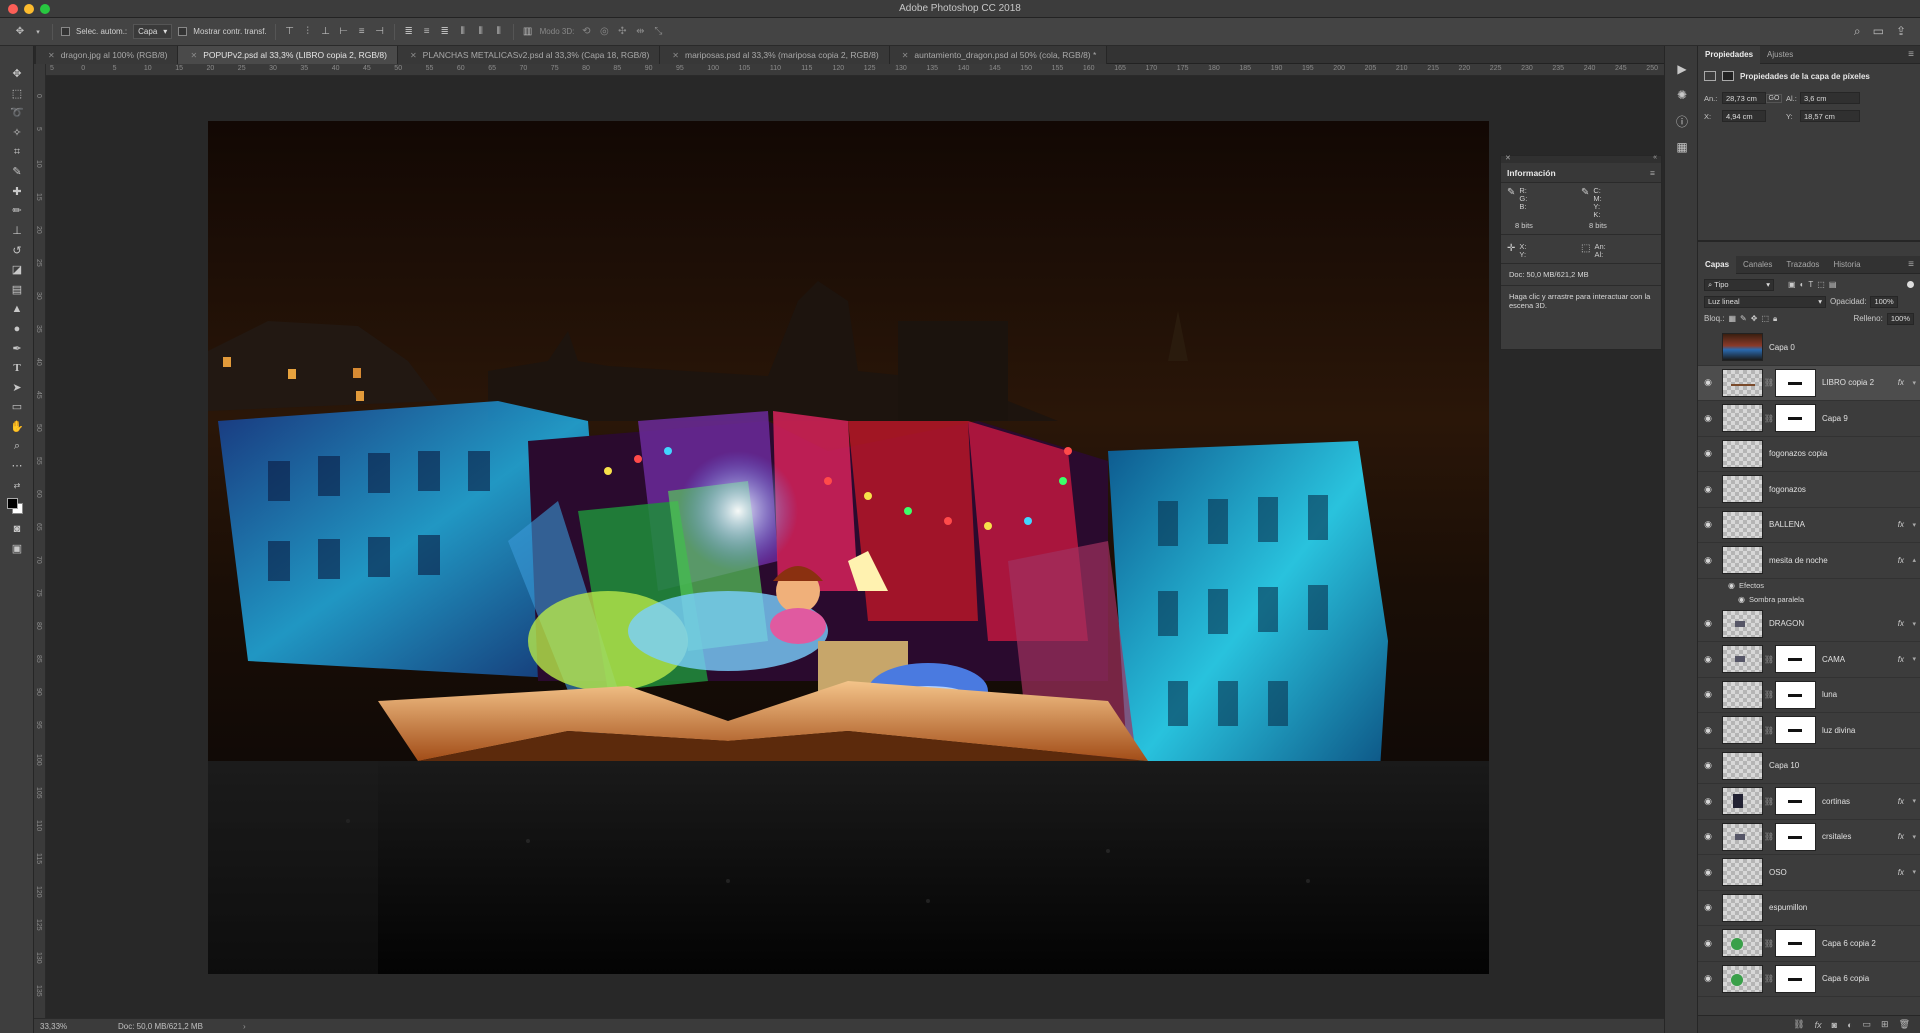 This screenshot has height=1033, width=1920. Describe the element at coordinates (640, 32) in the screenshot. I see `slide-3d-icon: ⇹` at that location.